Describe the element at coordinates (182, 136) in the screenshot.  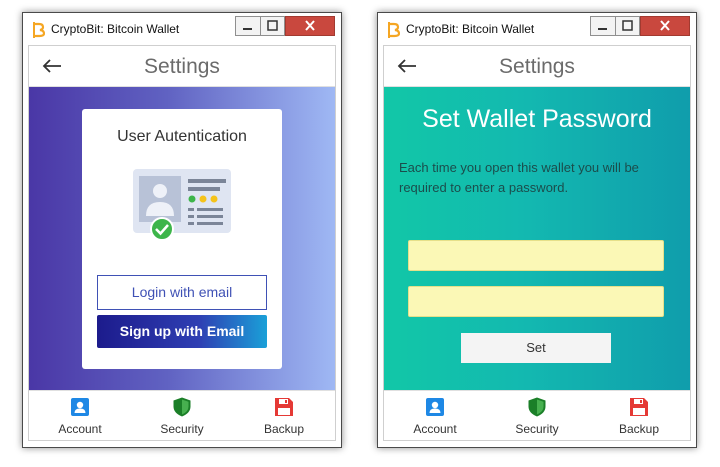
I see `auth-card-title: User Autentication` at that location.